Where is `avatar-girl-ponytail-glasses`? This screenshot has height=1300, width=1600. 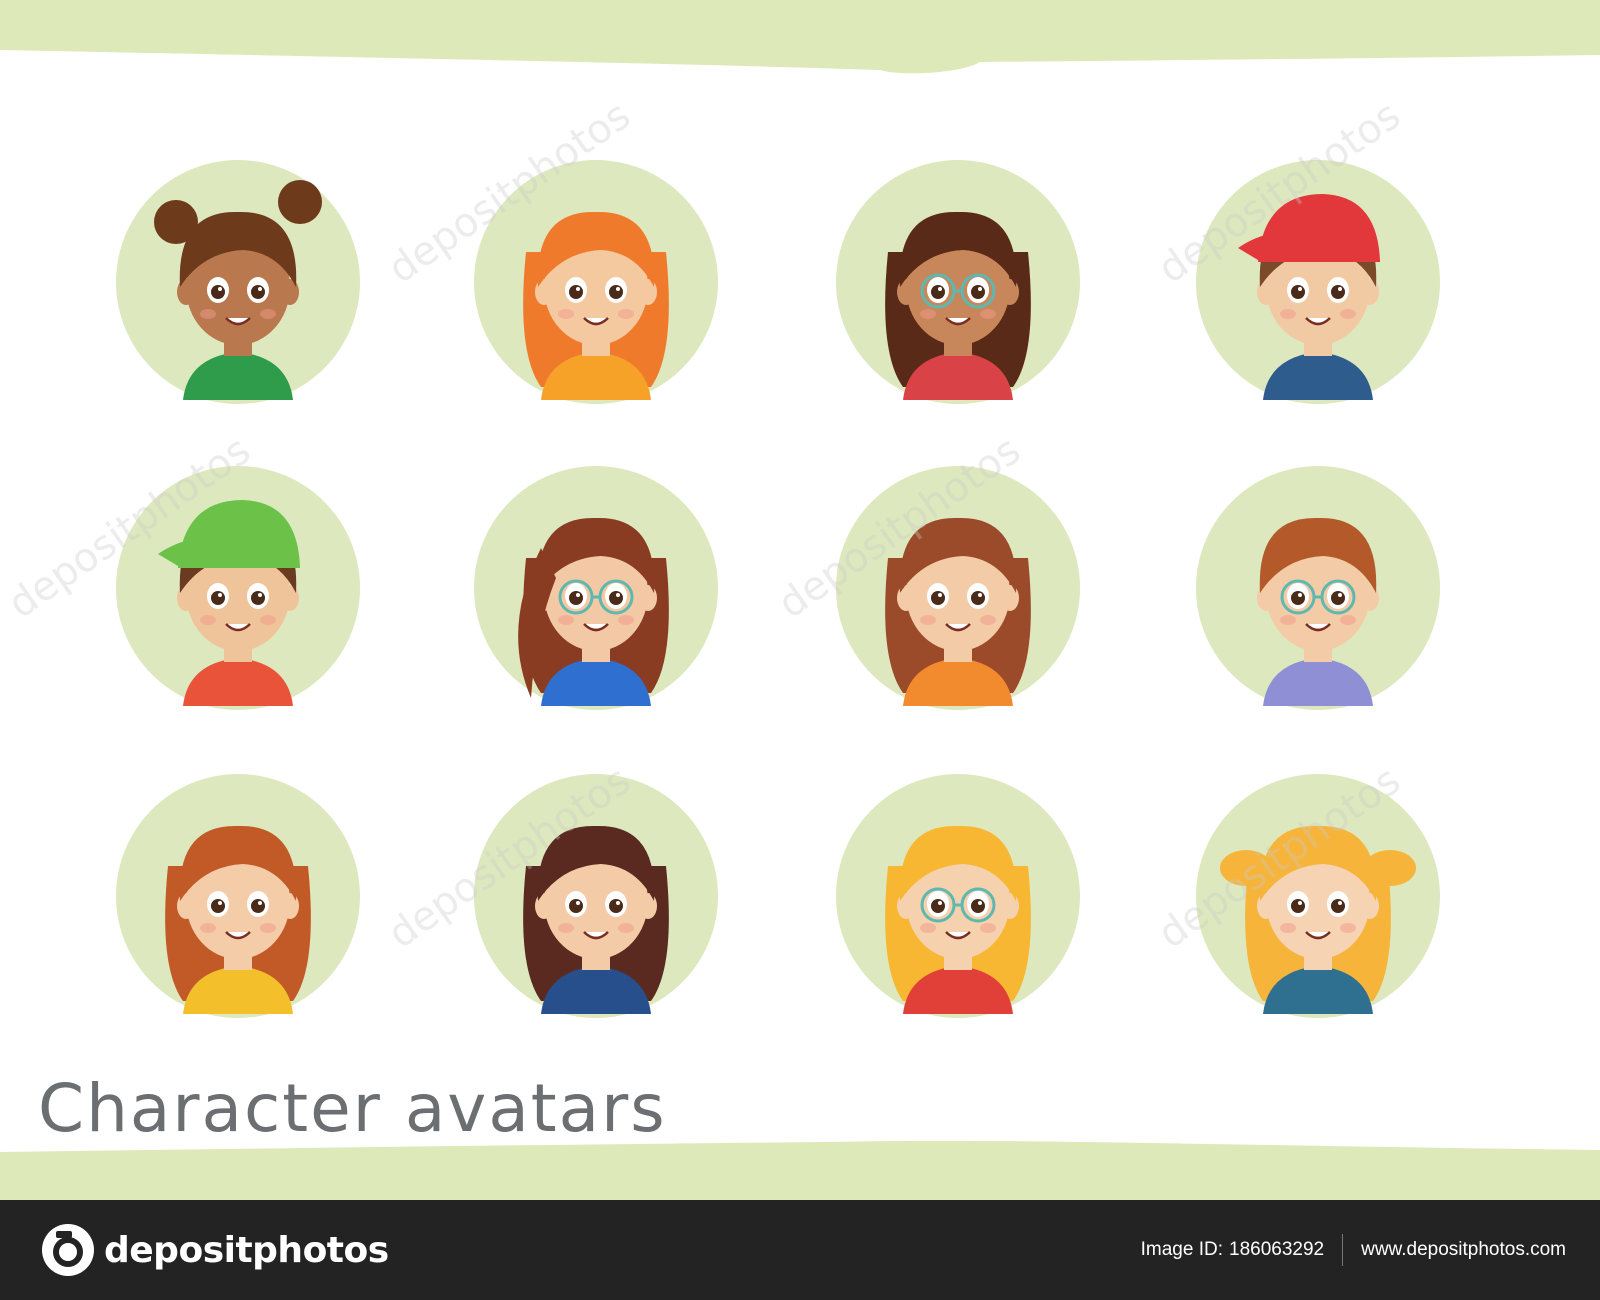 avatar-girl-ponytail-glasses is located at coordinates (596, 588).